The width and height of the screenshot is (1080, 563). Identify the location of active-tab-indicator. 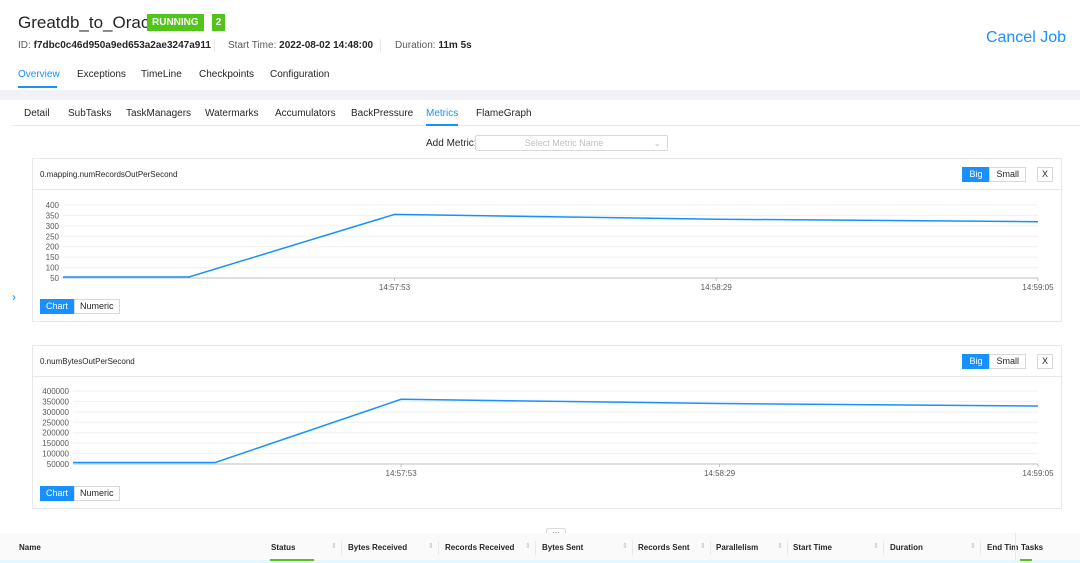
(37, 87).